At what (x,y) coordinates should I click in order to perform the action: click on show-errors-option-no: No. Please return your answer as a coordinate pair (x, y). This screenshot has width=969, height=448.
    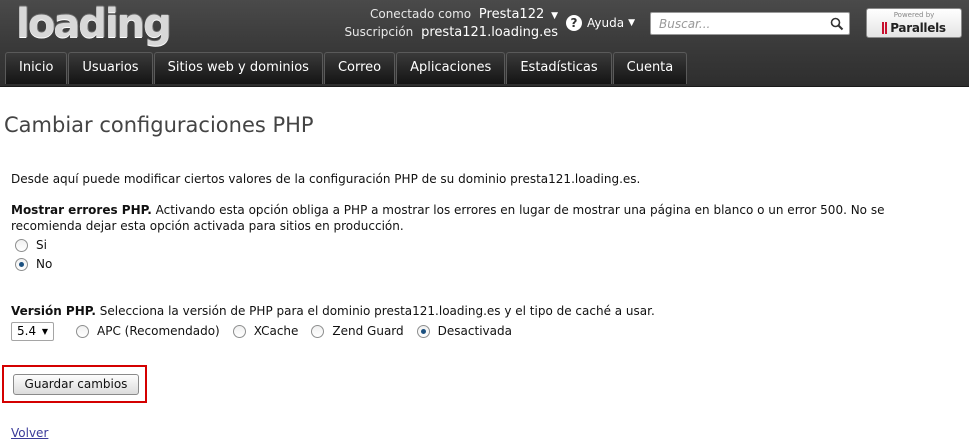
    Looking at the image, I should click on (33, 264).